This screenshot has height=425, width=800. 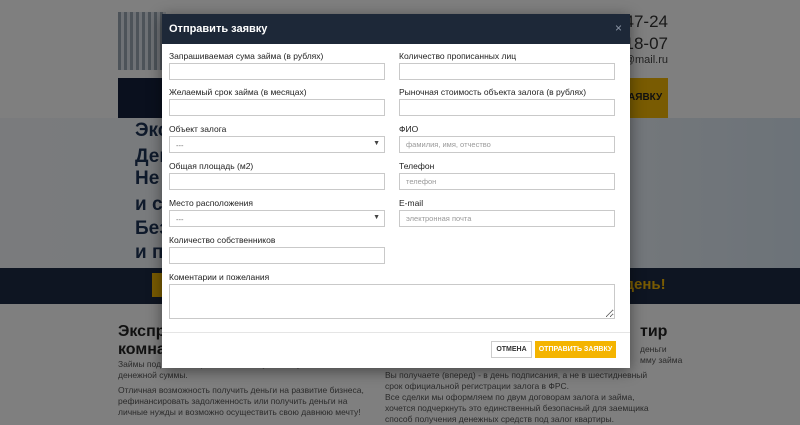 What do you see at coordinates (277, 255) in the screenshot?
I see `owners-count-input` at bounding box center [277, 255].